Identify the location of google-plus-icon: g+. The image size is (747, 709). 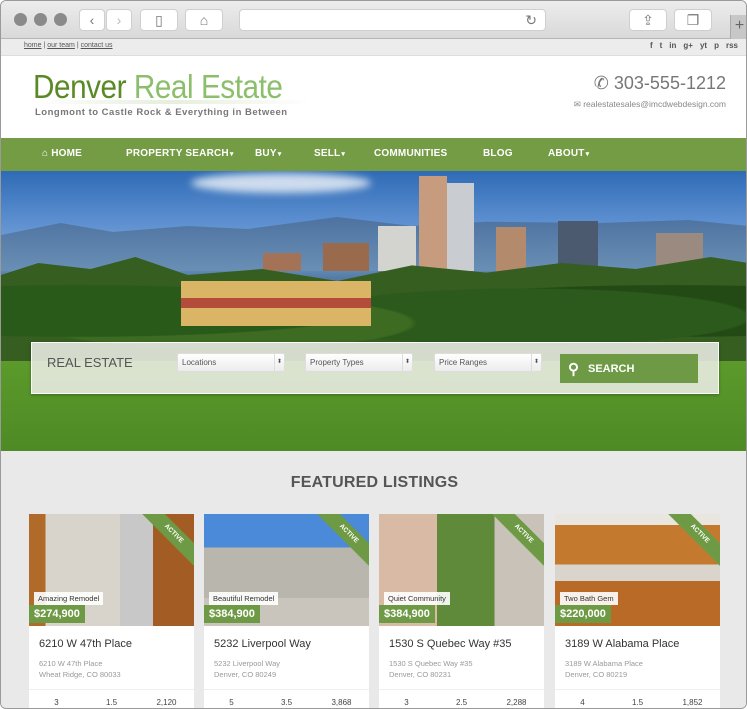
(688, 45).